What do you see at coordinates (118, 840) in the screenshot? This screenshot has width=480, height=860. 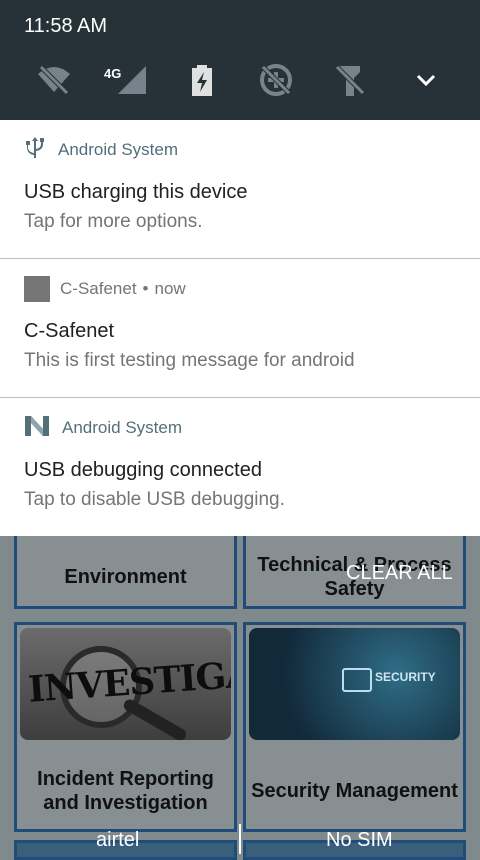 I see `carrier-sim1: airtel` at bounding box center [118, 840].